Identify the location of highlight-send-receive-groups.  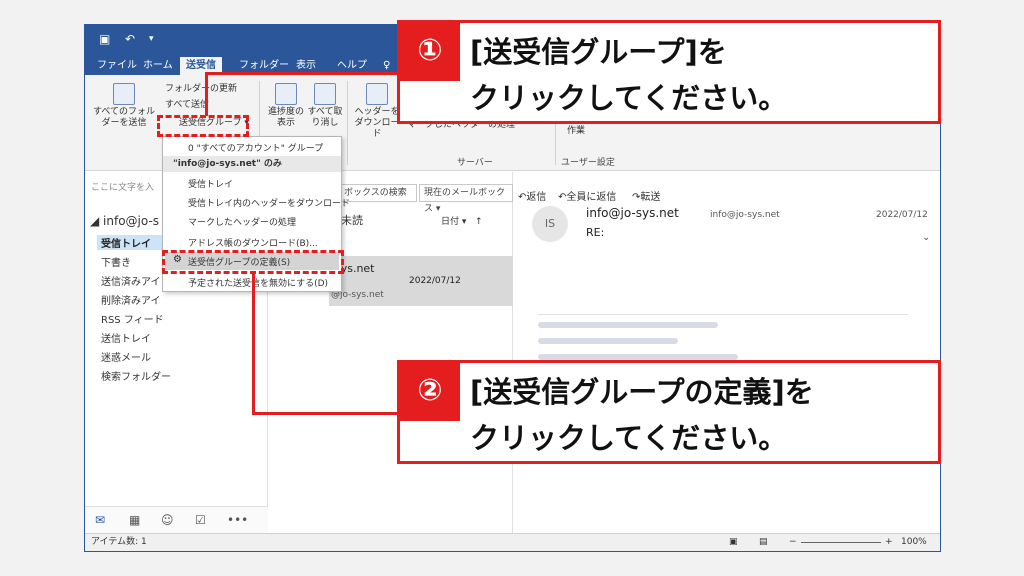
(203, 126).